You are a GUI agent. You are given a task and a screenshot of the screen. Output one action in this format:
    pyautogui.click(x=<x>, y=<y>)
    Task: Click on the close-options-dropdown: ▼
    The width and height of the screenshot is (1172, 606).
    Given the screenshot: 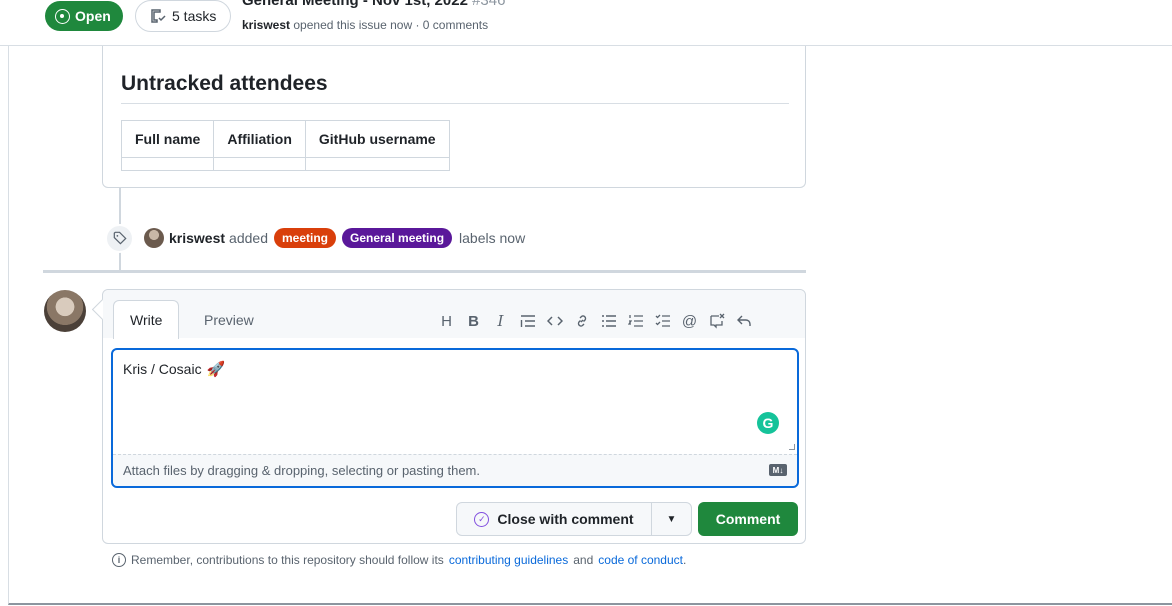 What is the action you would take?
    pyautogui.click(x=671, y=519)
    